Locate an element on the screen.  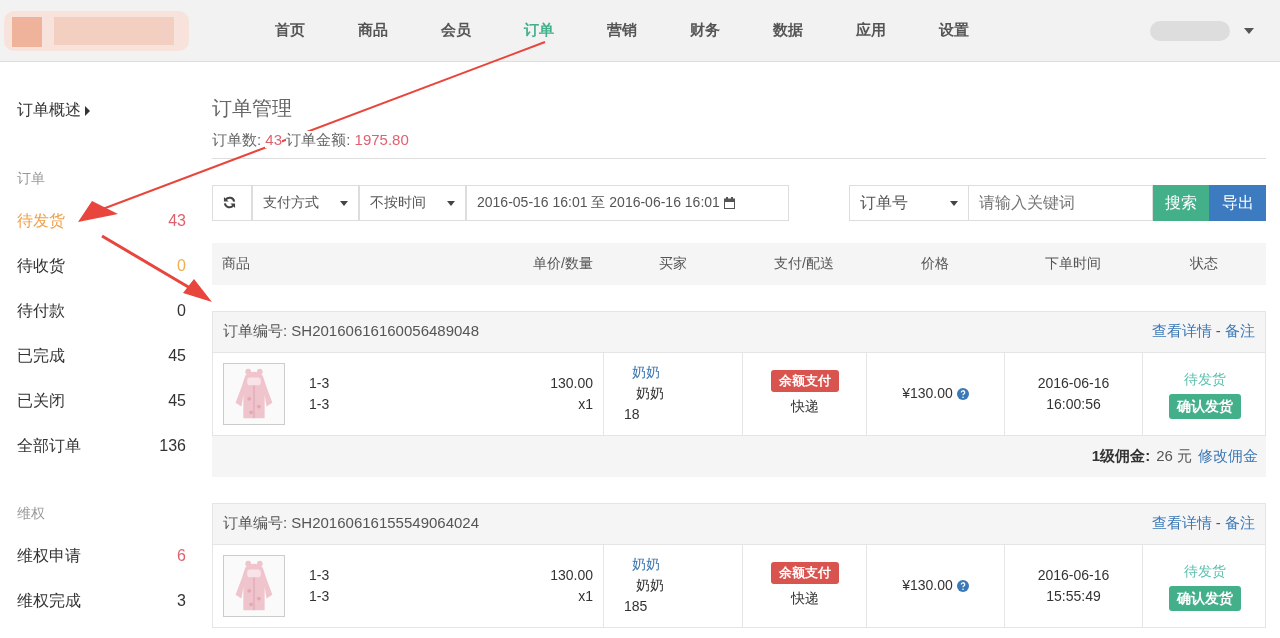
search-type-select: 订单号 is located at coordinates (909, 202).